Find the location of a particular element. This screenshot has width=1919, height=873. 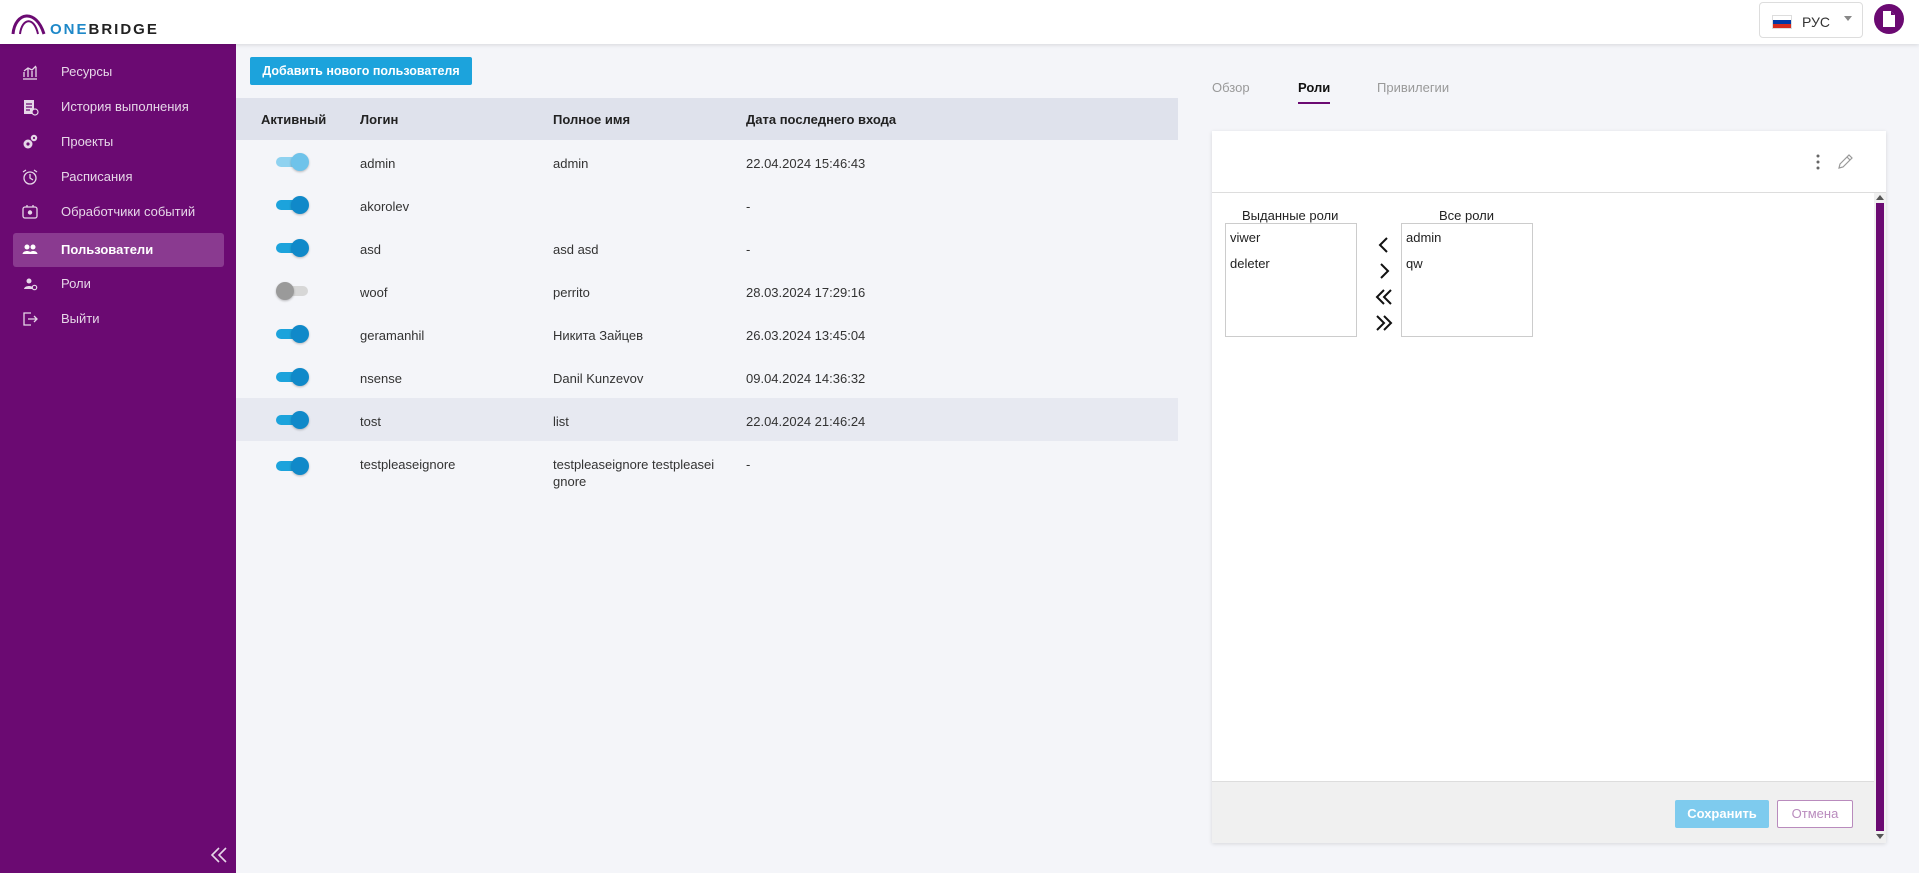

document-icon is located at coordinates (1889, 19).